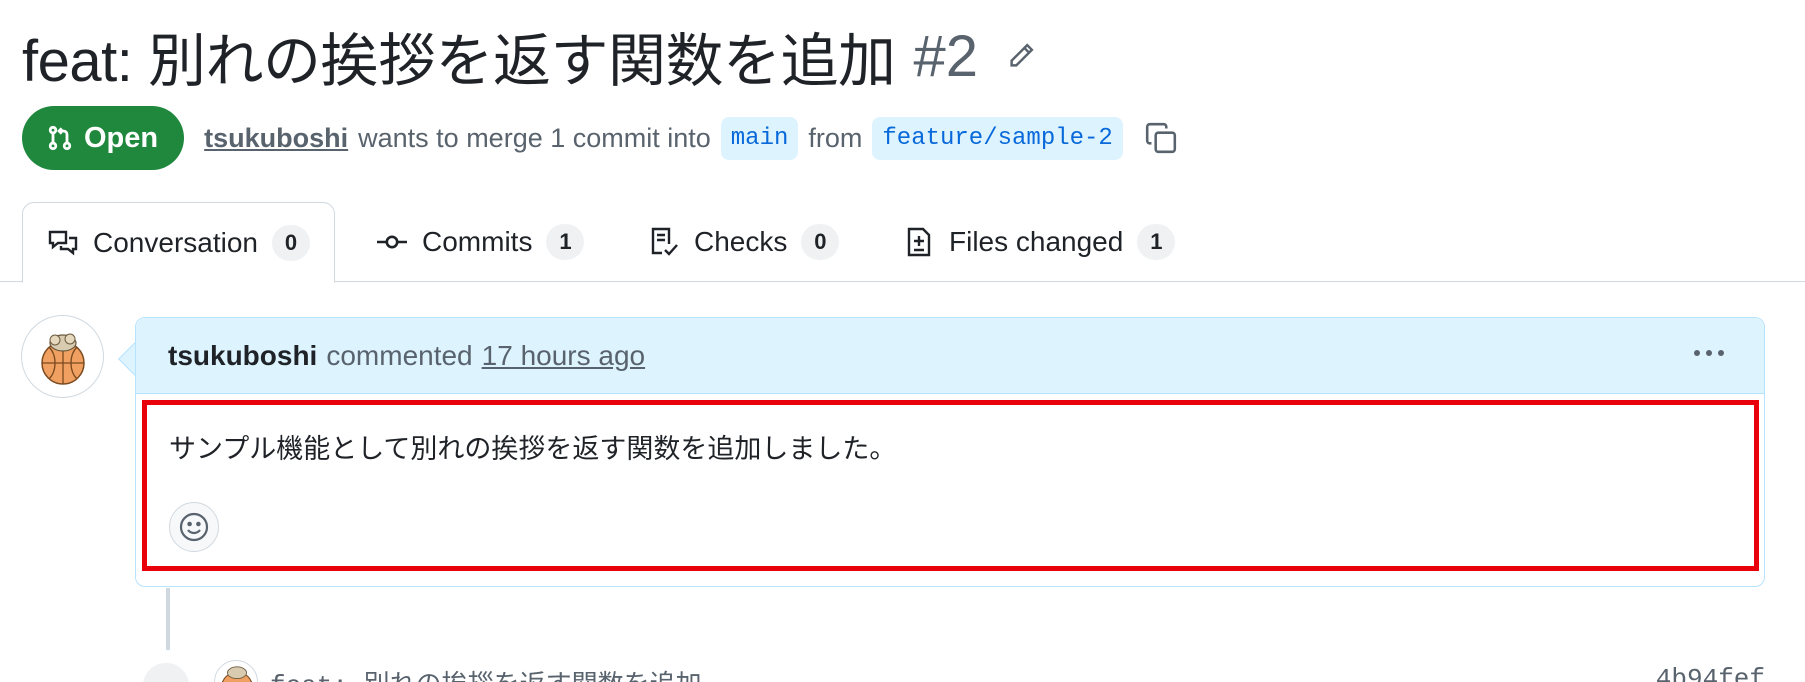 This screenshot has height=682, width=1805. I want to click on tab-label: Commits, so click(477, 241).